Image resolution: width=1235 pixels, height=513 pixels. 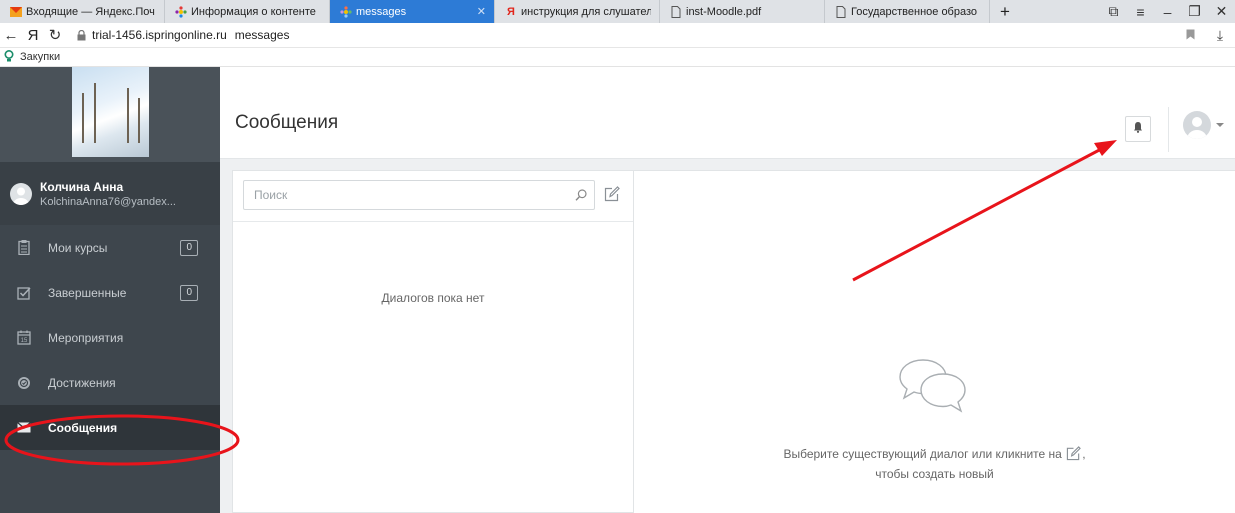 What do you see at coordinates (287, 122) in the screenshot?
I see `page-title: Сообщения` at bounding box center [287, 122].